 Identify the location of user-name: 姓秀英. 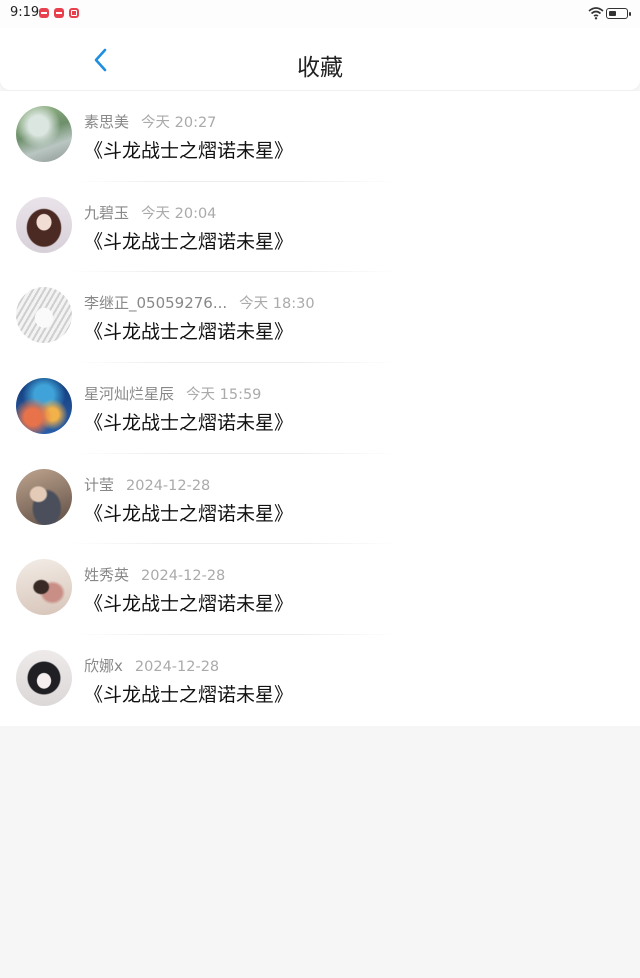
(106, 575).